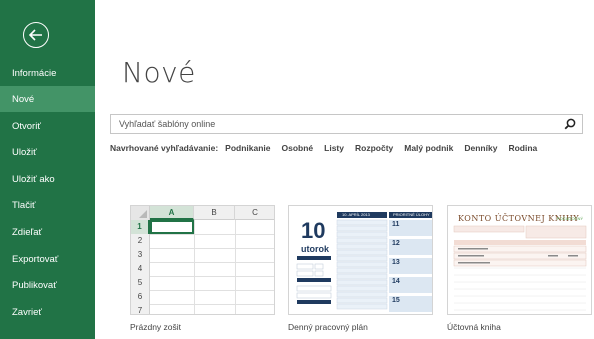 The height and width of the screenshot is (339, 594). I want to click on search-box, so click(346, 124).